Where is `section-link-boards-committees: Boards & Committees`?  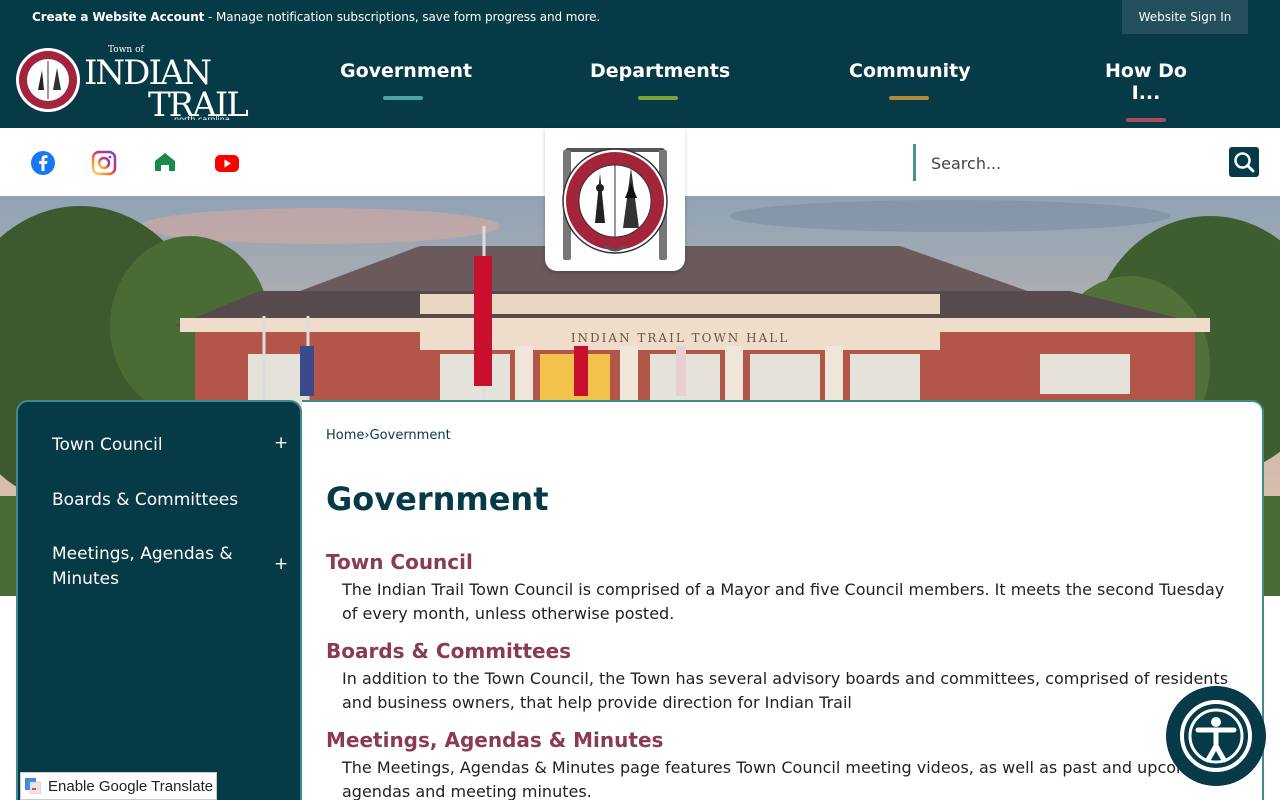 section-link-boards-committees: Boards & Committees is located at coordinates (448, 651).